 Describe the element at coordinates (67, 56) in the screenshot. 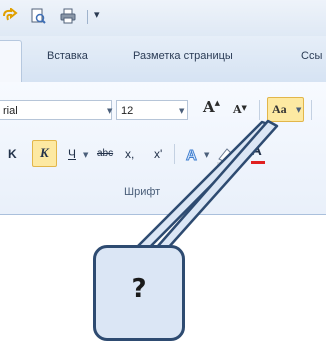

I see `tab-insert: Вставка` at that location.